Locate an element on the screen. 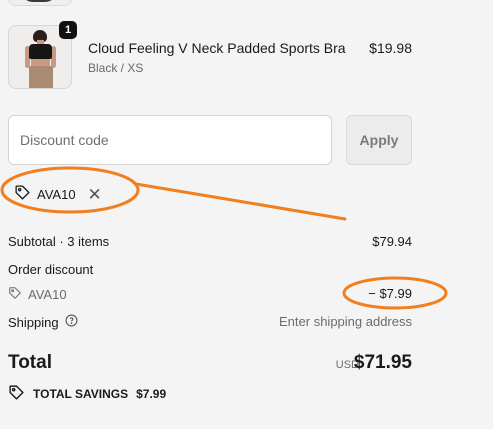 This screenshot has width=493, height=429. applied-discount-chip: AVA10 ✕ is located at coordinates (58, 194).